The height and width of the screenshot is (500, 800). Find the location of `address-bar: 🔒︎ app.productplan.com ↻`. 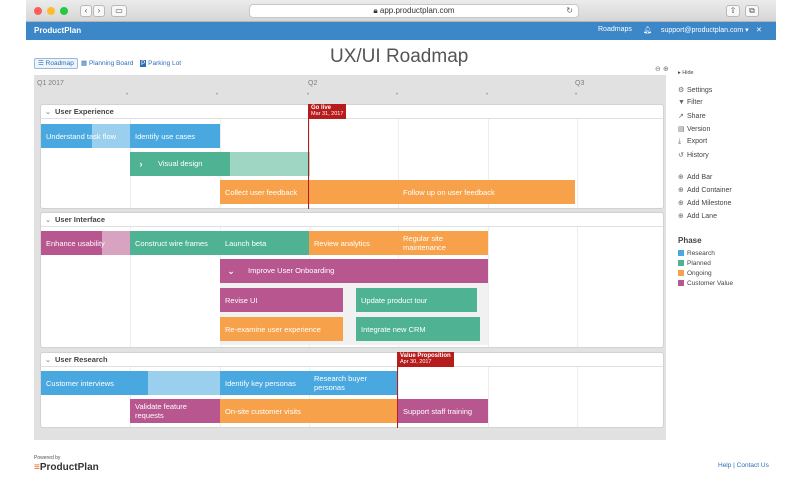

address-bar: 🔒︎ app.productplan.com ↻ is located at coordinates (414, 11).